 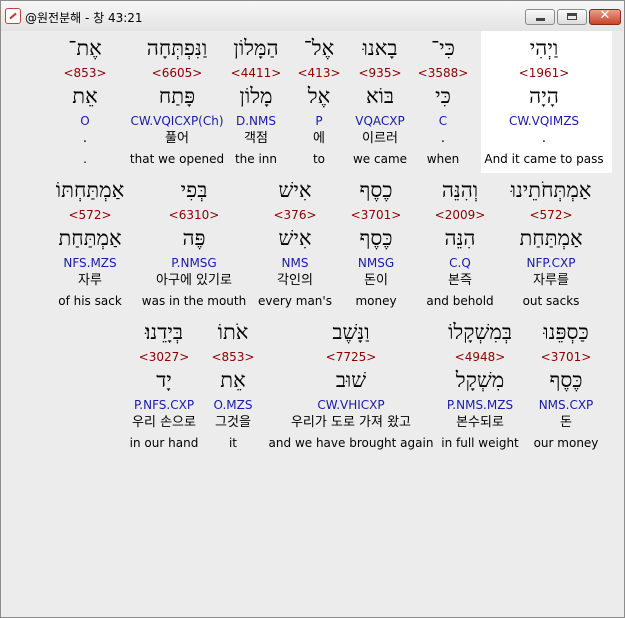 I want to click on parsing-code: O, so click(x=85, y=121).